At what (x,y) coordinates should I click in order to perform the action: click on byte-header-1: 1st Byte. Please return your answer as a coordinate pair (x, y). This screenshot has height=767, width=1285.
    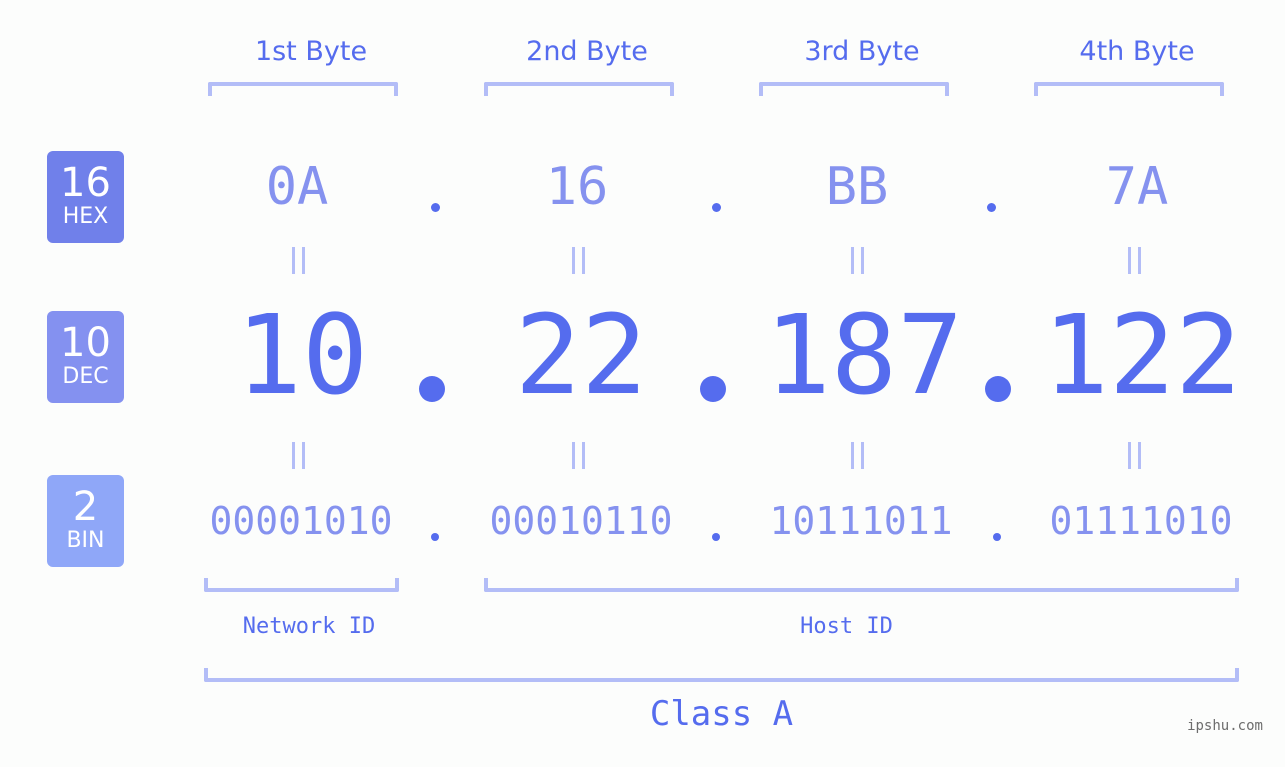
    Looking at the image, I should click on (311, 51).